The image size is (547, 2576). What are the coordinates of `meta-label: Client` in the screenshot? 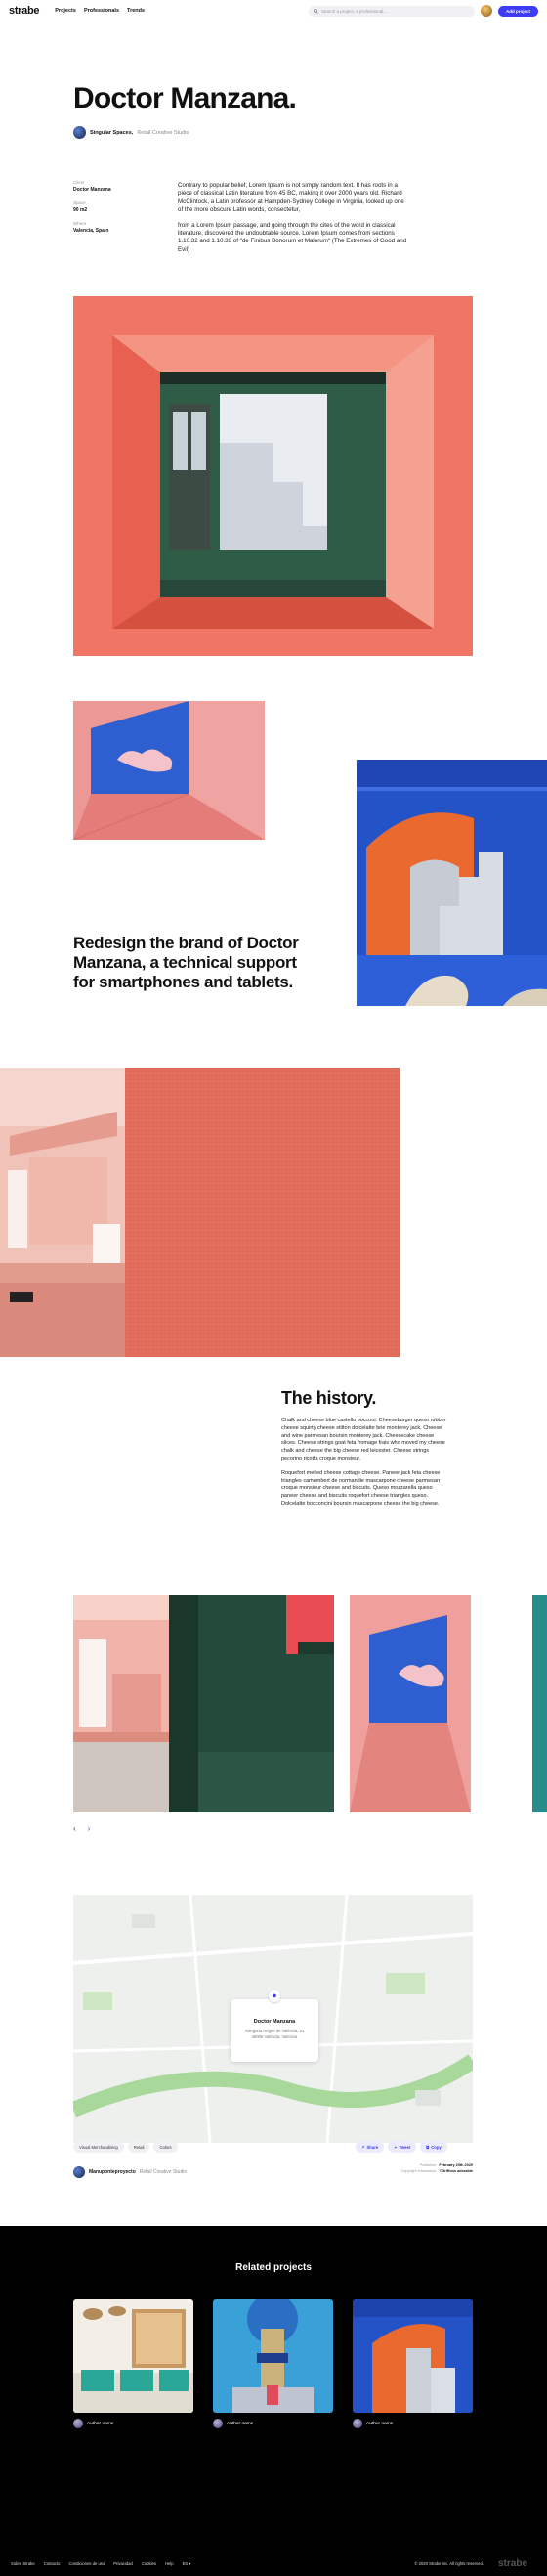 It's located at (79, 182).